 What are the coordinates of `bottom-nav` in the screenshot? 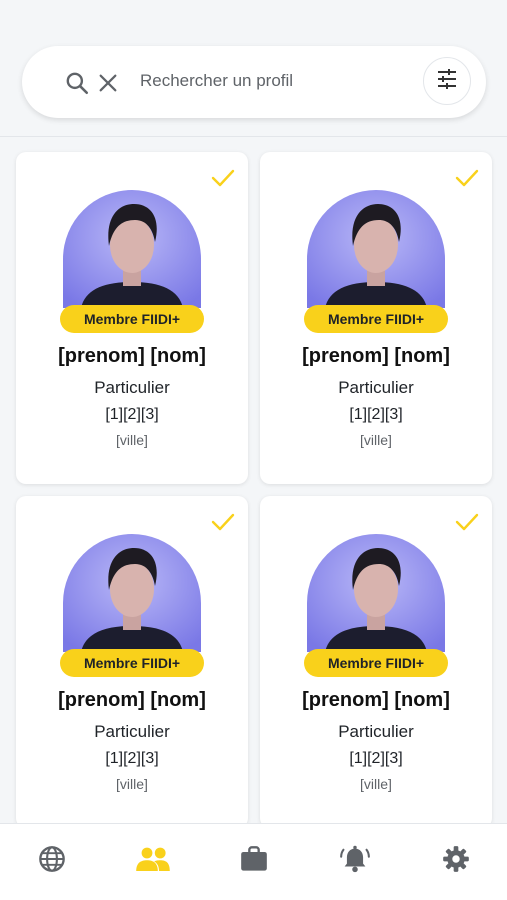 It's located at (253, 861).